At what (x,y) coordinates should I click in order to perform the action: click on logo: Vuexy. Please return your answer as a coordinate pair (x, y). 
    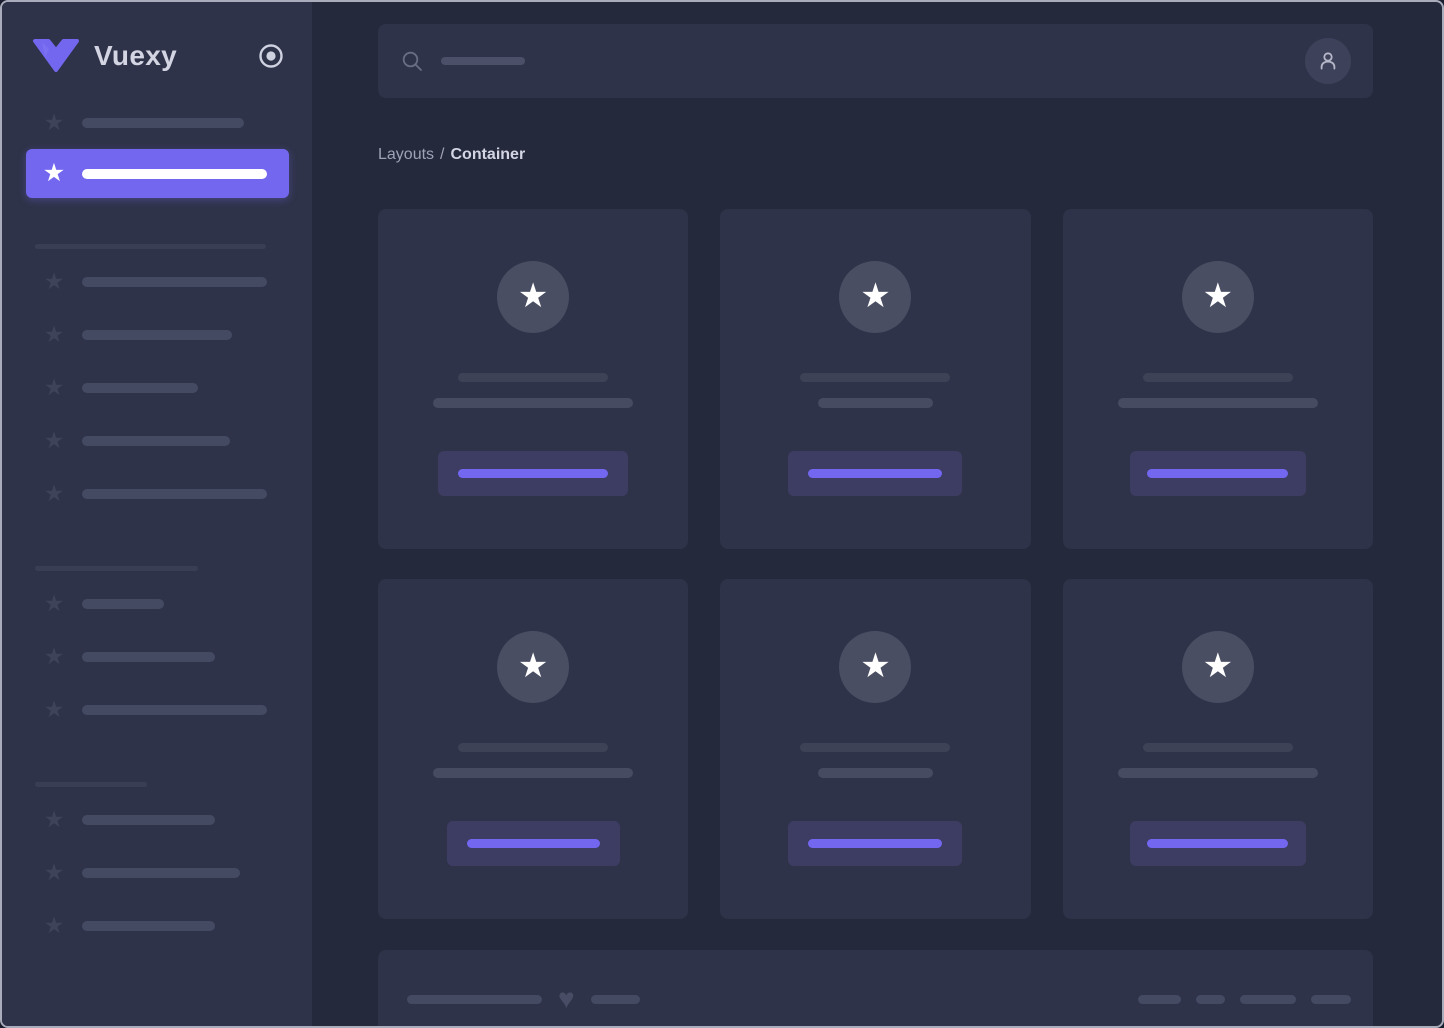
    Looking at the image, I should click on (104, 55).